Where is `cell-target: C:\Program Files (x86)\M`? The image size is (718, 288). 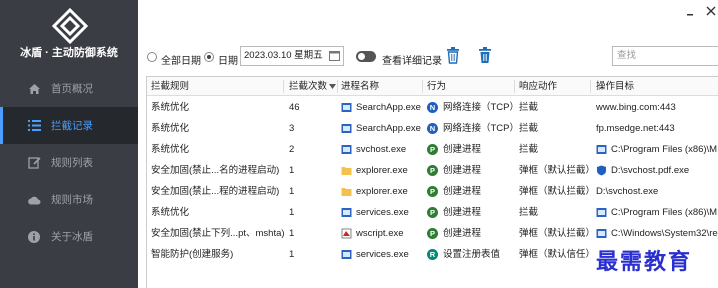 cell-target: C:\Program Files (x86)\M is located at coordinates (657, 212).